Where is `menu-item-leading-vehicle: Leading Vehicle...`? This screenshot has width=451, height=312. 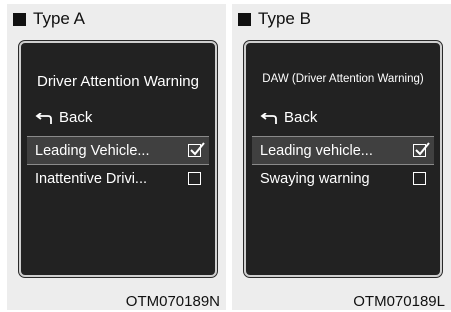
menu-item-leading-vehicle: Leading Vehicle... is located at coordinates (118, 150).